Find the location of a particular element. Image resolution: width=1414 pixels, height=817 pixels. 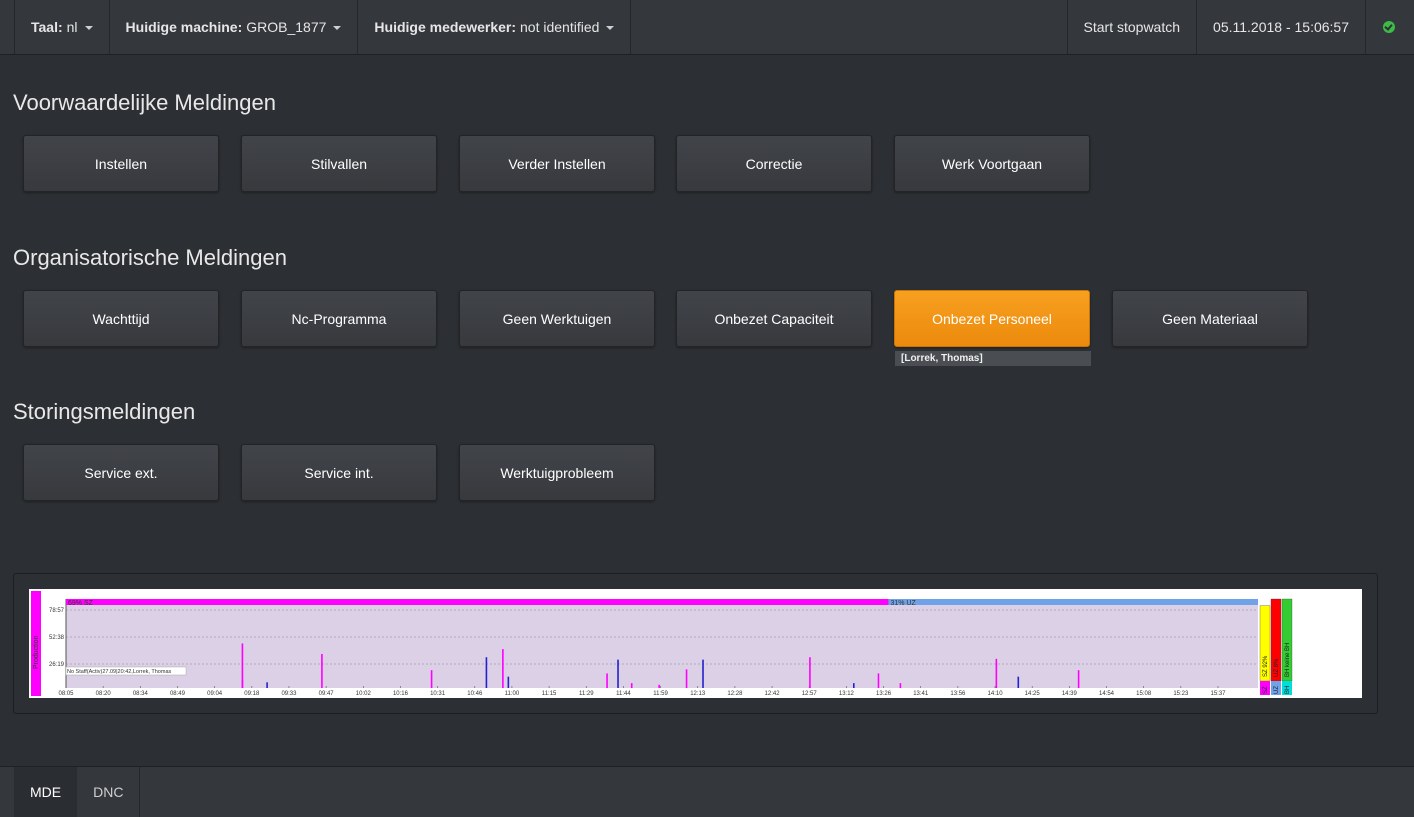

onbezet-capaciteit-button: Onbezet Capaciteit is located at coordinates (774, 318).